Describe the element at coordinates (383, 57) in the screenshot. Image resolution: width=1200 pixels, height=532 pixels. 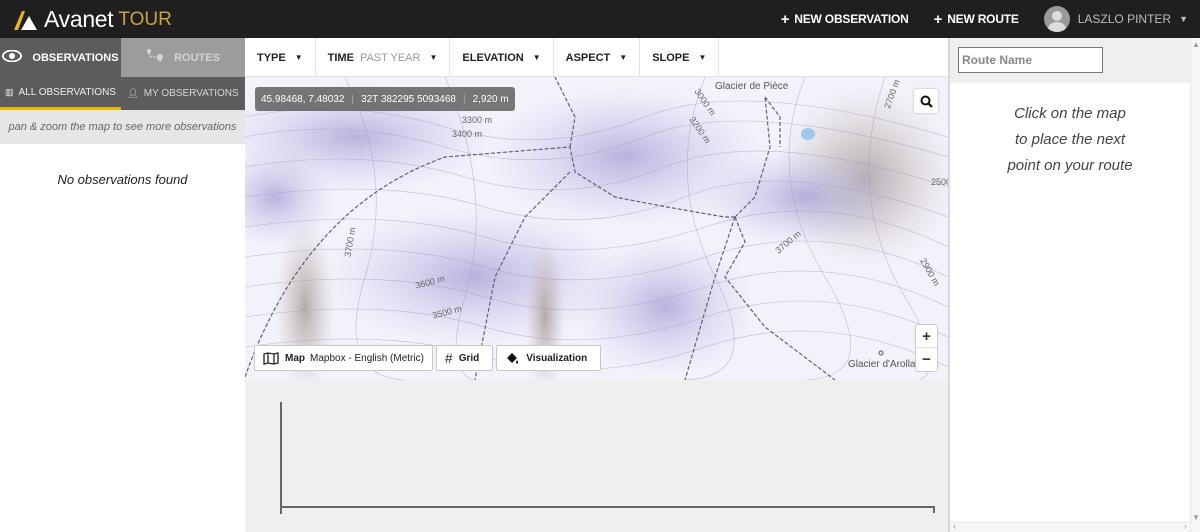
I see `filter-time: TIME PAST YEAR ▼` at that location.